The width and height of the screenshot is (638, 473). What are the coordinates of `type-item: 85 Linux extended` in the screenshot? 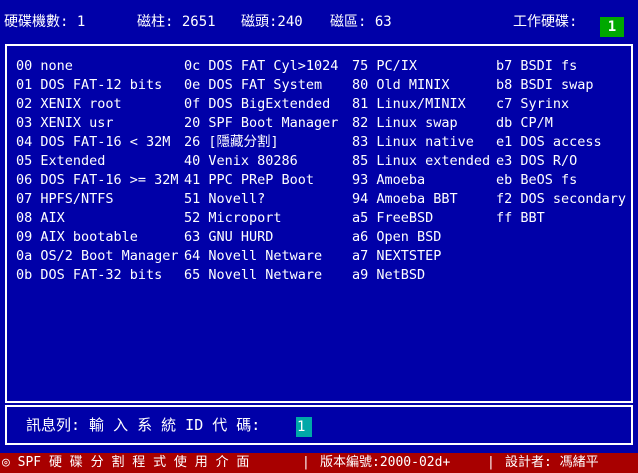 It's located at (421, 161).